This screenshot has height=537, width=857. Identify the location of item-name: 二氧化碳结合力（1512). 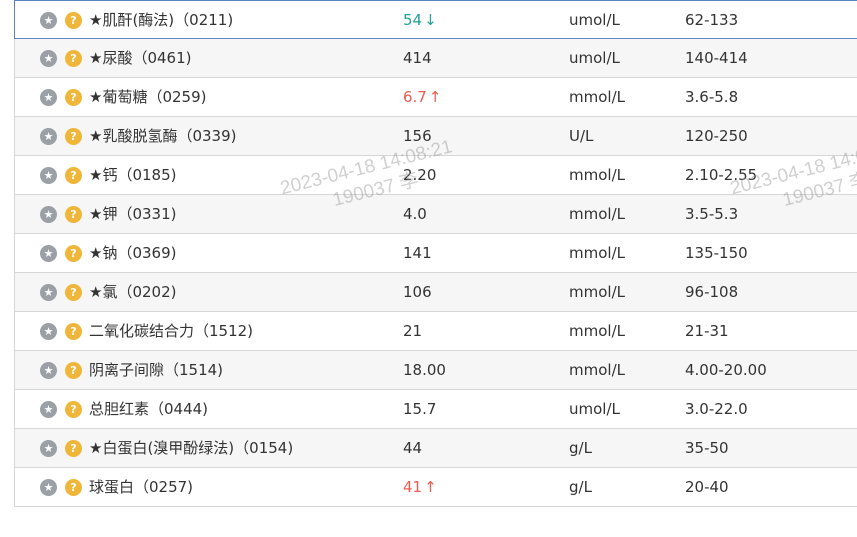
(171, 331).